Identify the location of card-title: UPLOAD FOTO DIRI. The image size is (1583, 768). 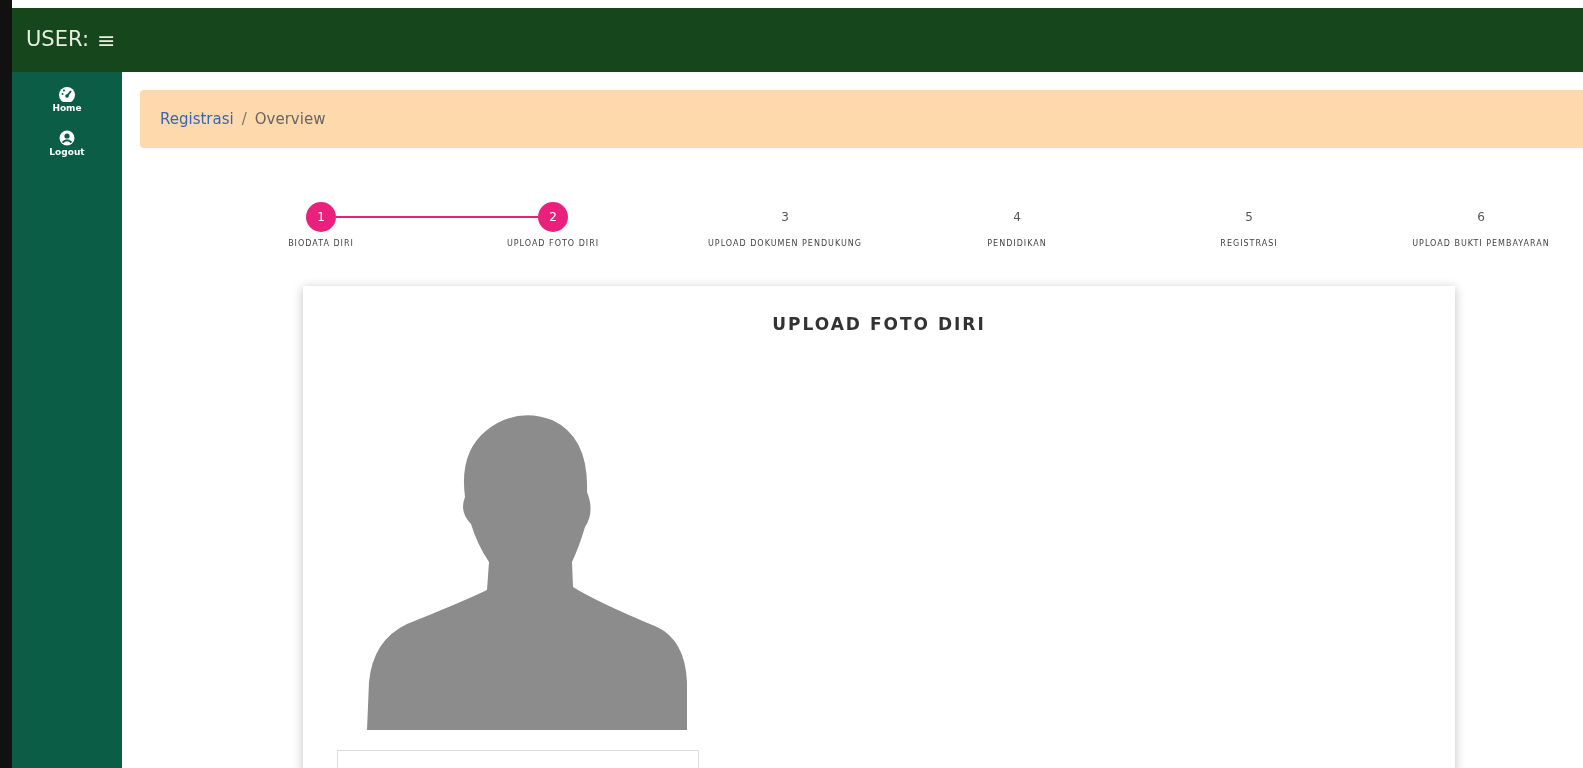
(879, 324).